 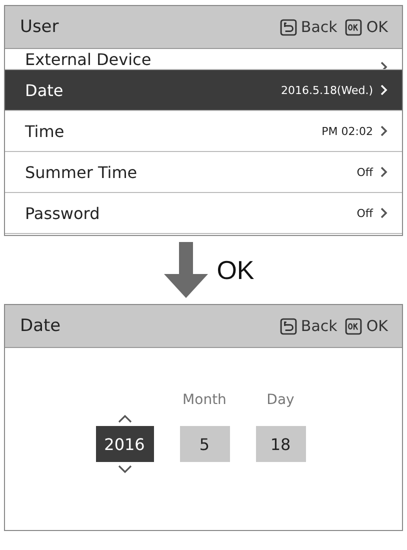 What do you see at coordinates (124, 469) in the screenshot?
I see `chevron-down-icon` at bounding box center [124, 469].